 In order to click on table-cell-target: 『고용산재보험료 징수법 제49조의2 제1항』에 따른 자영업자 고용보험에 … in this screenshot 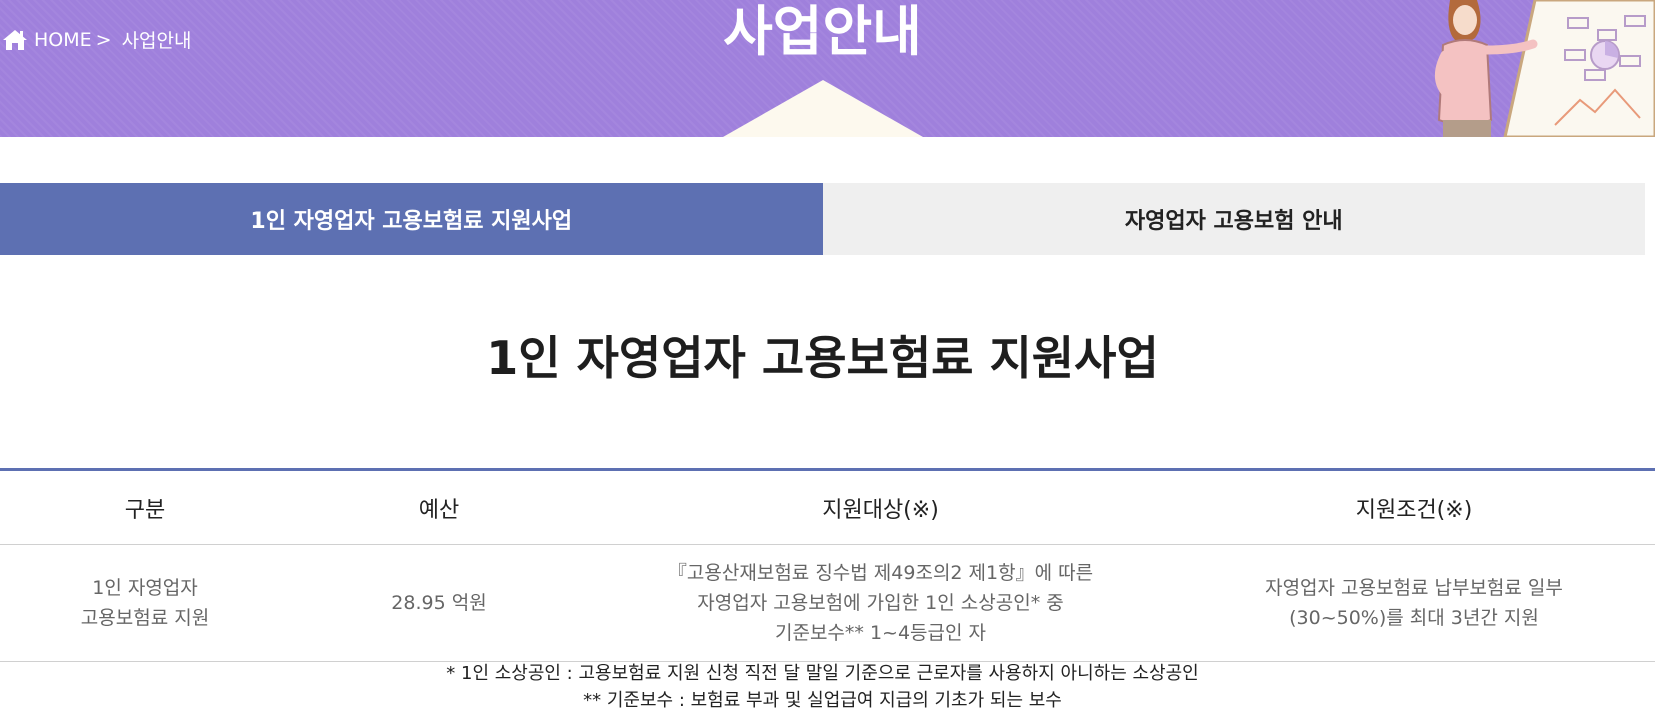, I will do `click(880, 603)`.